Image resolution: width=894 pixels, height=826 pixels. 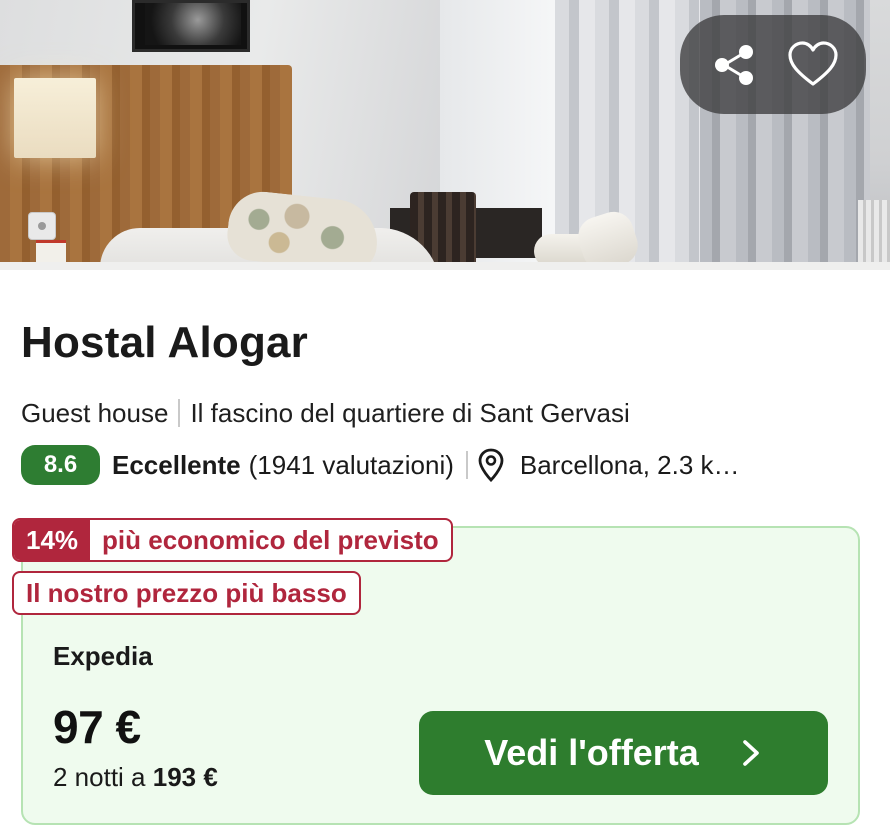 What do you see at coordinates (445, 266) in the screenshot?
I see `photo-bed-edge` at bounding box center [445, 266].